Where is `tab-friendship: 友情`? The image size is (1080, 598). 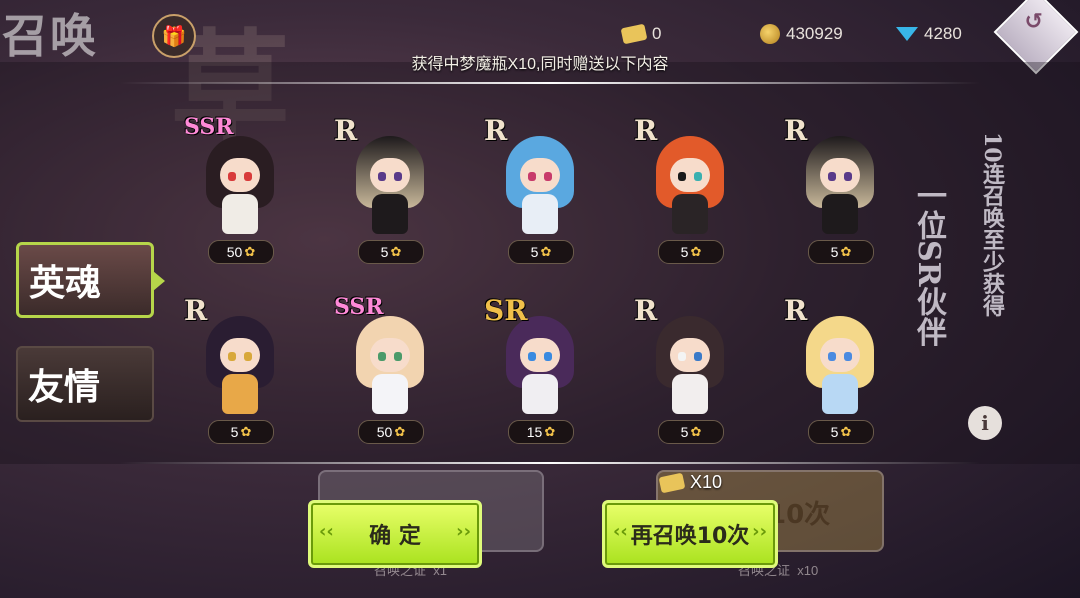 tab-friendship: 友情 is located at coordinates (85, 384).